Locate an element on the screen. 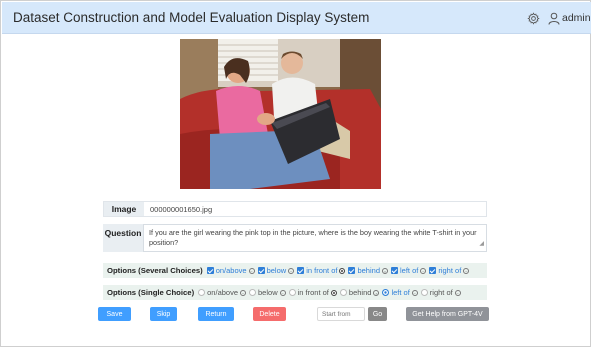  option-radio: in front of is located at coordinates (312, 292).